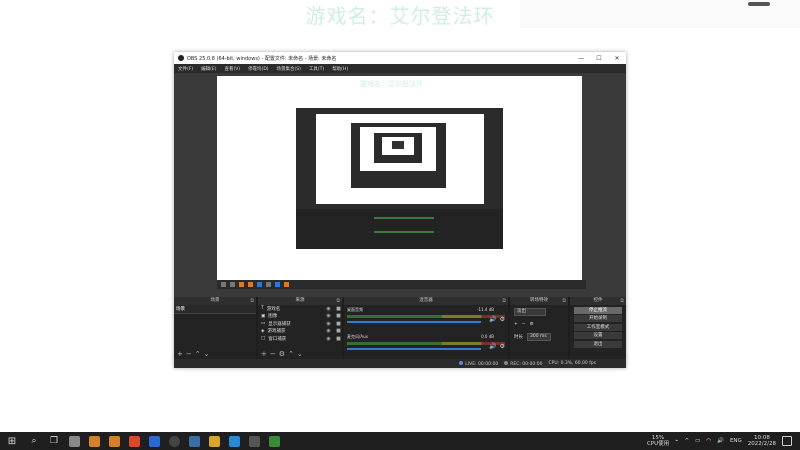 This screenshot has width=800, height=450. Describe the element at coordinates (697, 441) in the screenshot. I see `display-icon: ▭` at that location.